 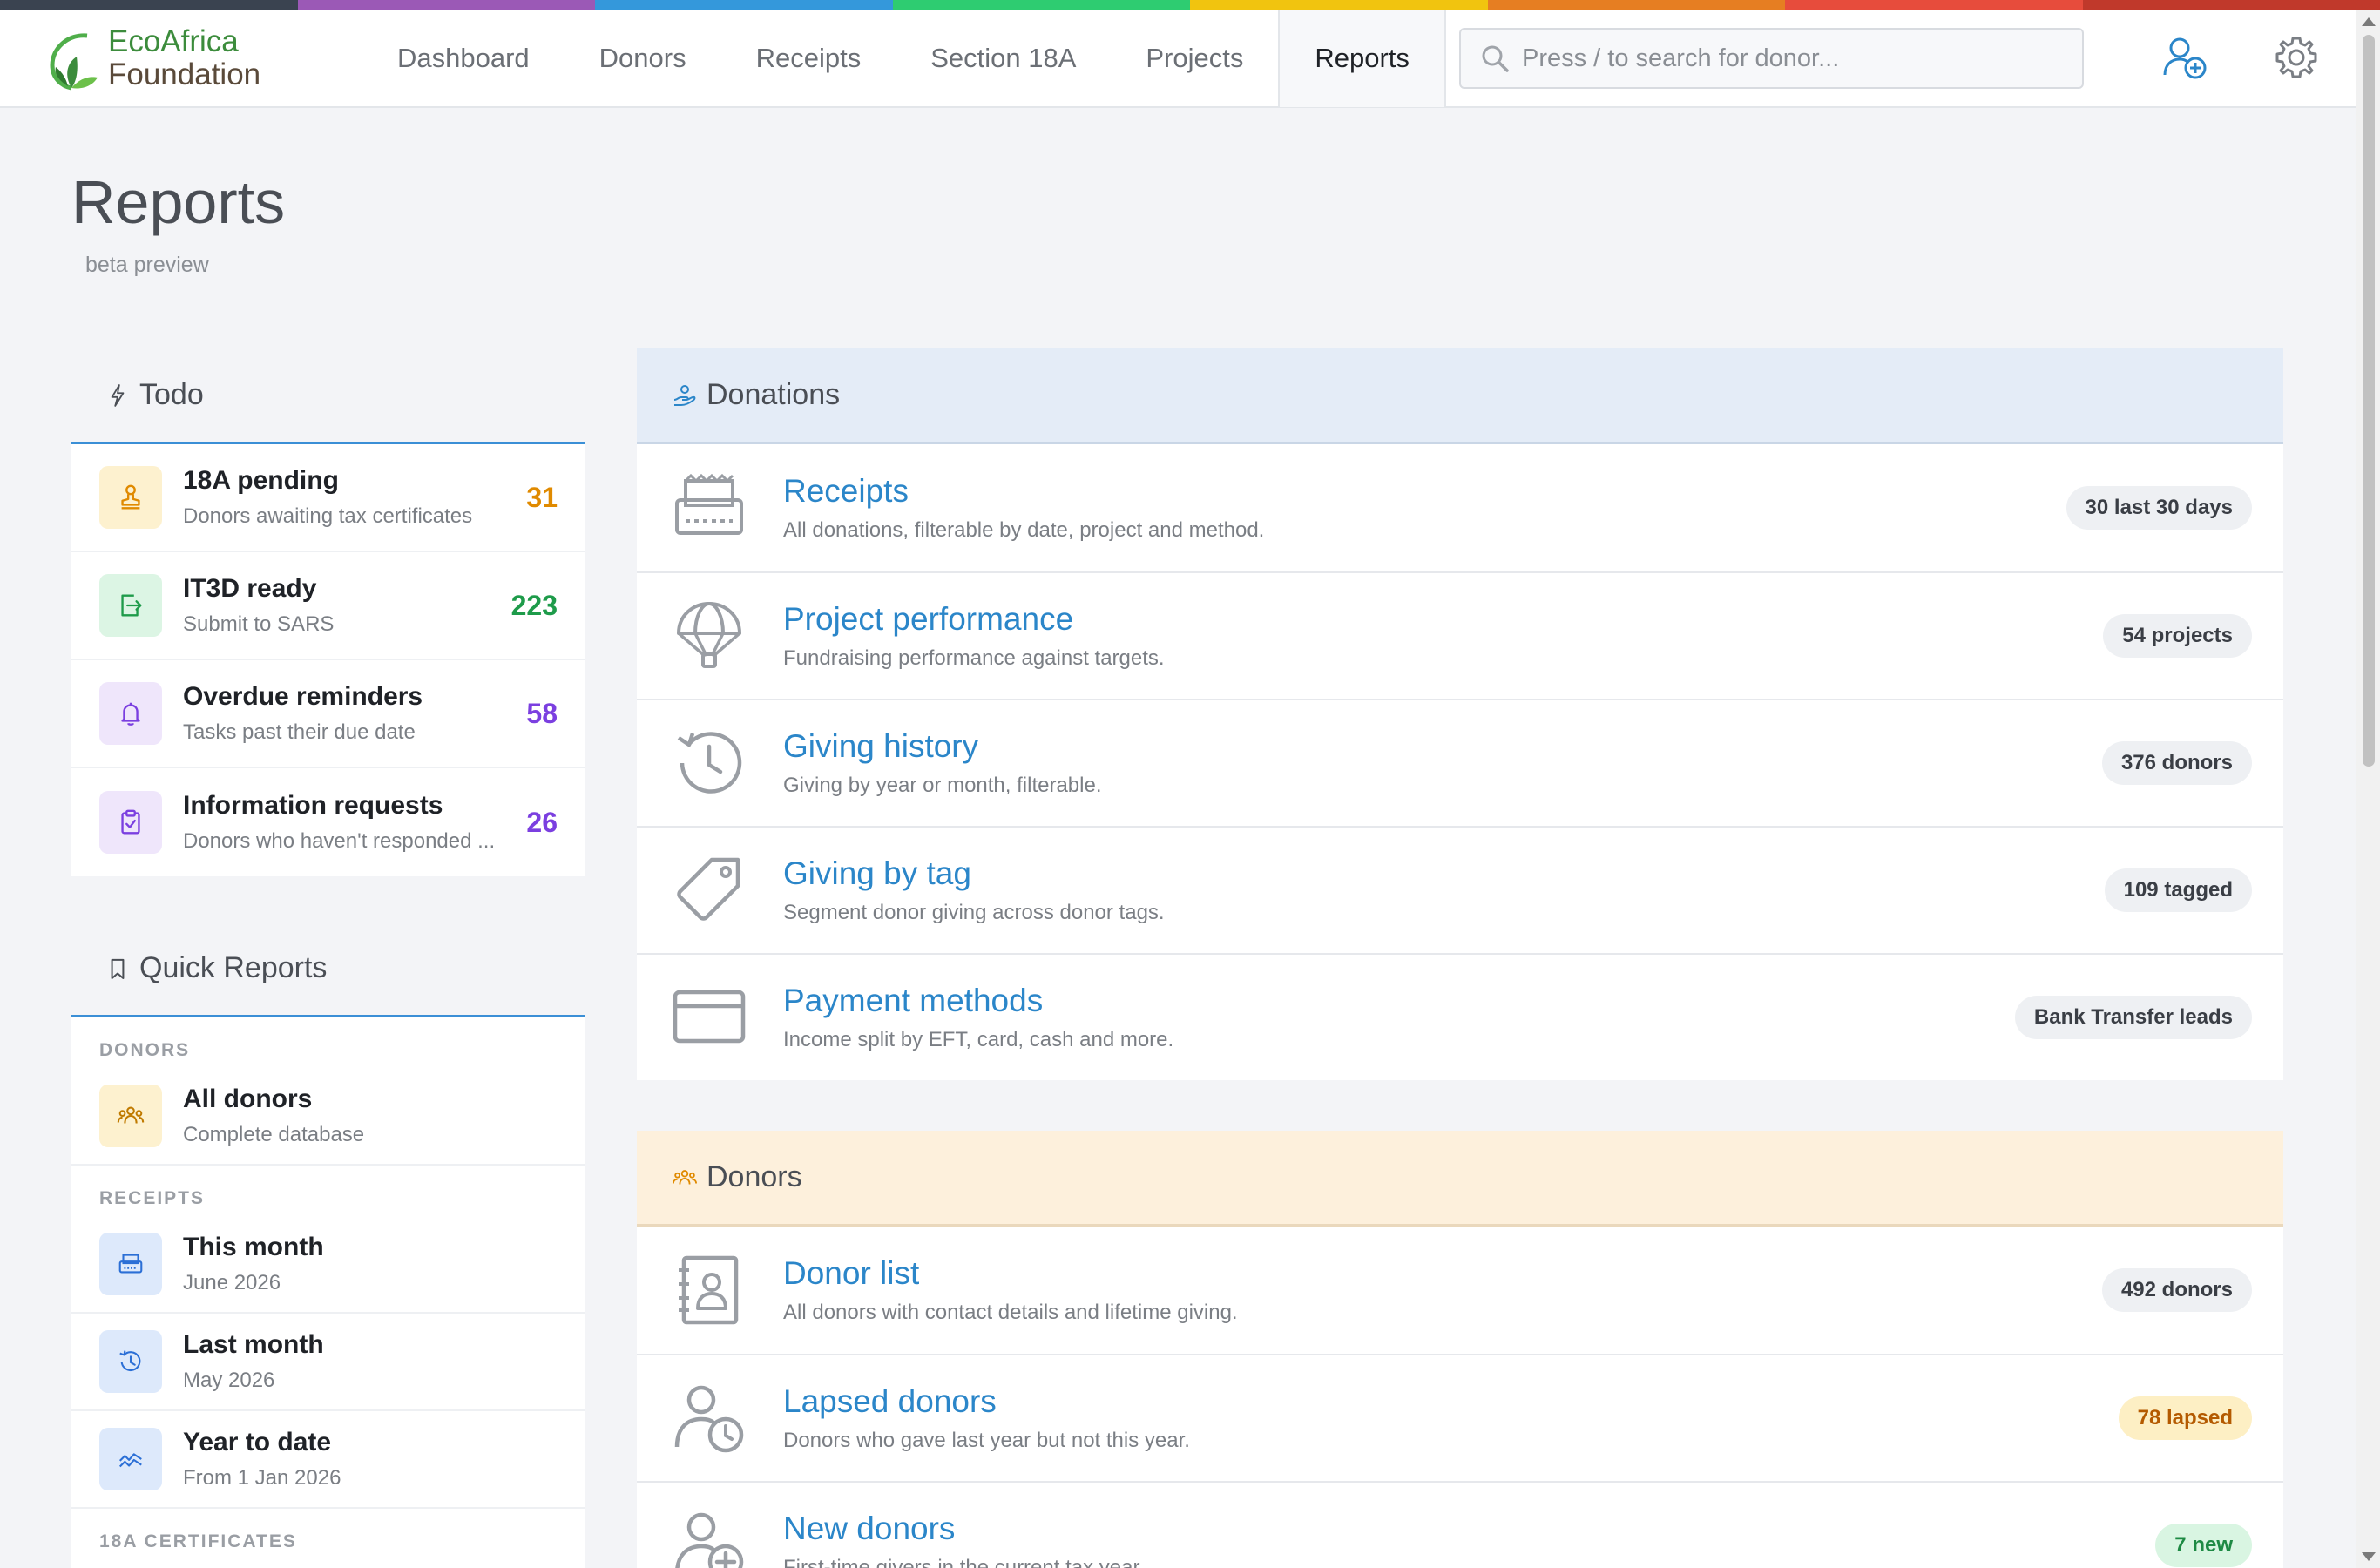 What do you see at coordinates (74, 62) in the screenshot?
I see `leaf-logo-icon` at bounding box center [74, 62].